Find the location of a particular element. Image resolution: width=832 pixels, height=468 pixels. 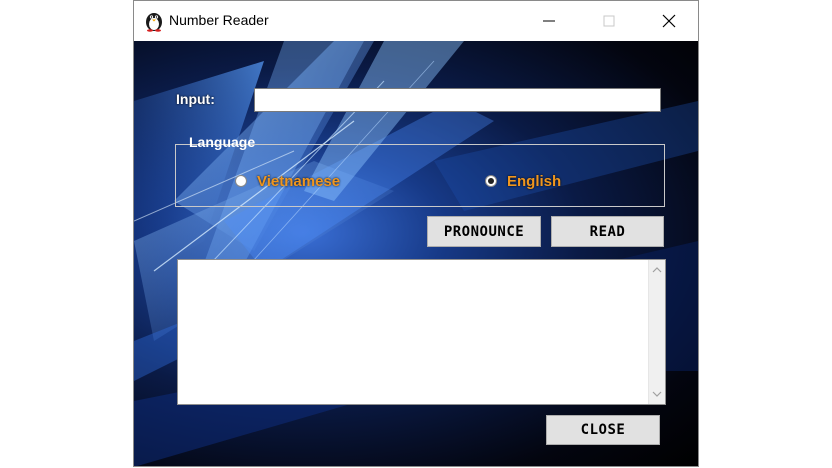

penguin-app-icon is located at coordinates (154, 21).